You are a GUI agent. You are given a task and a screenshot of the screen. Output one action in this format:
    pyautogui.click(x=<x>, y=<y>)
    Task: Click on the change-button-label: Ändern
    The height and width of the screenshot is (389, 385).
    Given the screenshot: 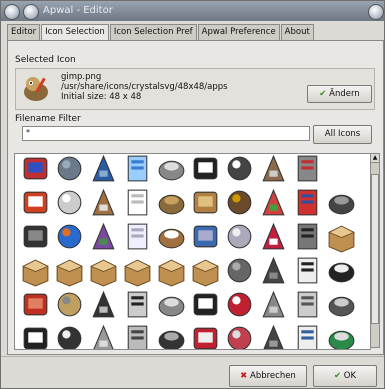 What is the action you would take?
    pyautogui.click(x=344, y=94)
    